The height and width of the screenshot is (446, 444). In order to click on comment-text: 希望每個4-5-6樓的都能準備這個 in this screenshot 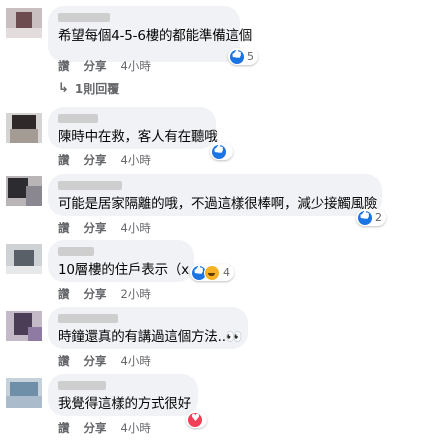, I will do `click(155, 36)`.